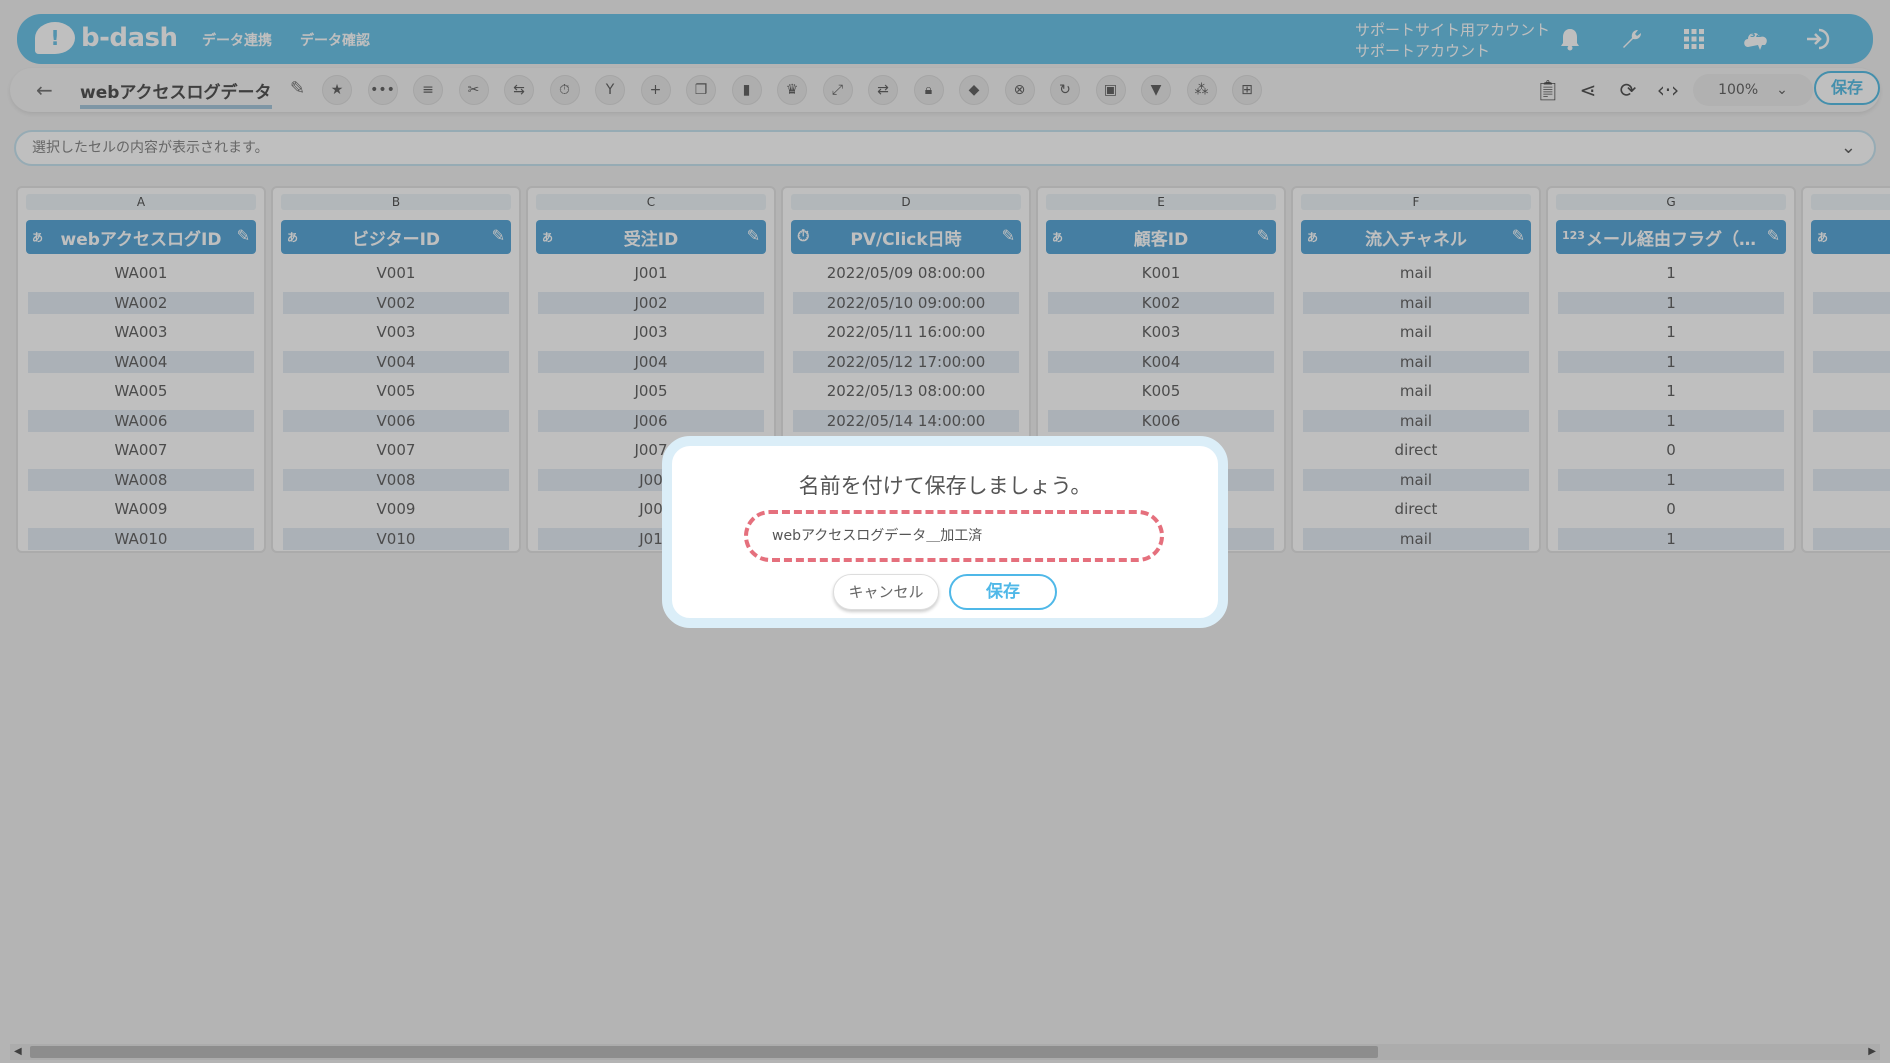  I want to click on save-as-dialog: 名前を付けて保存しましょう。 webアクセスログデータ＿加工済 キャンセル 保存, so click(945, 532).